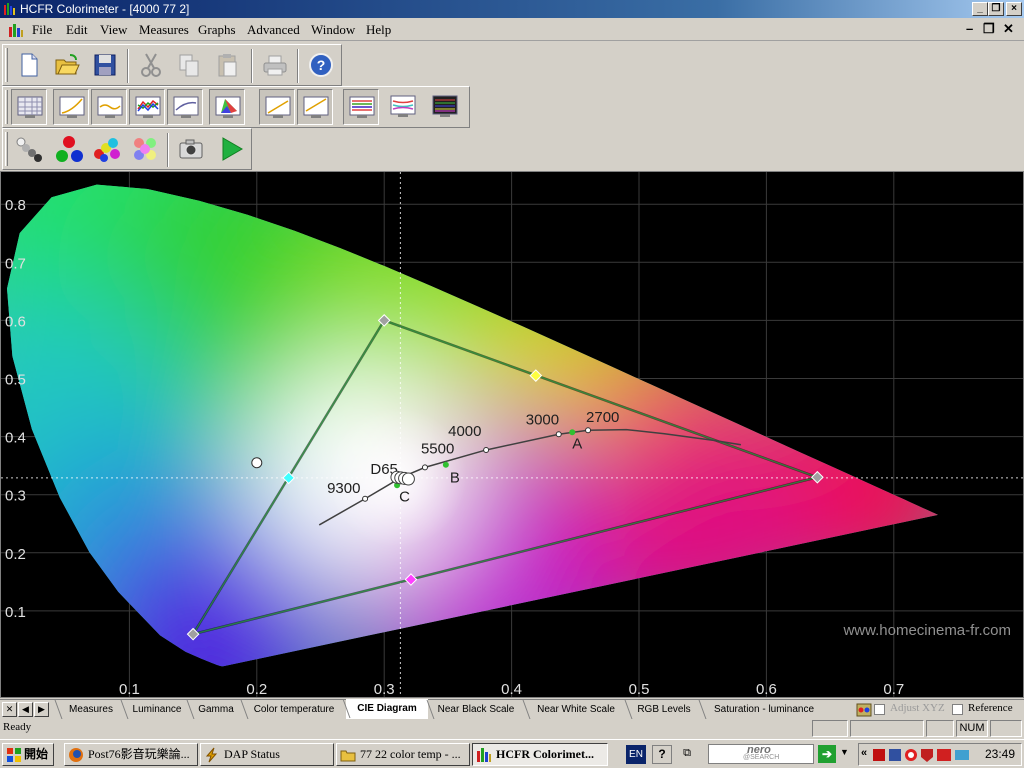  What do you see at coordinates (164, 30) in the screenshot?
I see `menu-measures: Measures` at bounding box center [164, 30].